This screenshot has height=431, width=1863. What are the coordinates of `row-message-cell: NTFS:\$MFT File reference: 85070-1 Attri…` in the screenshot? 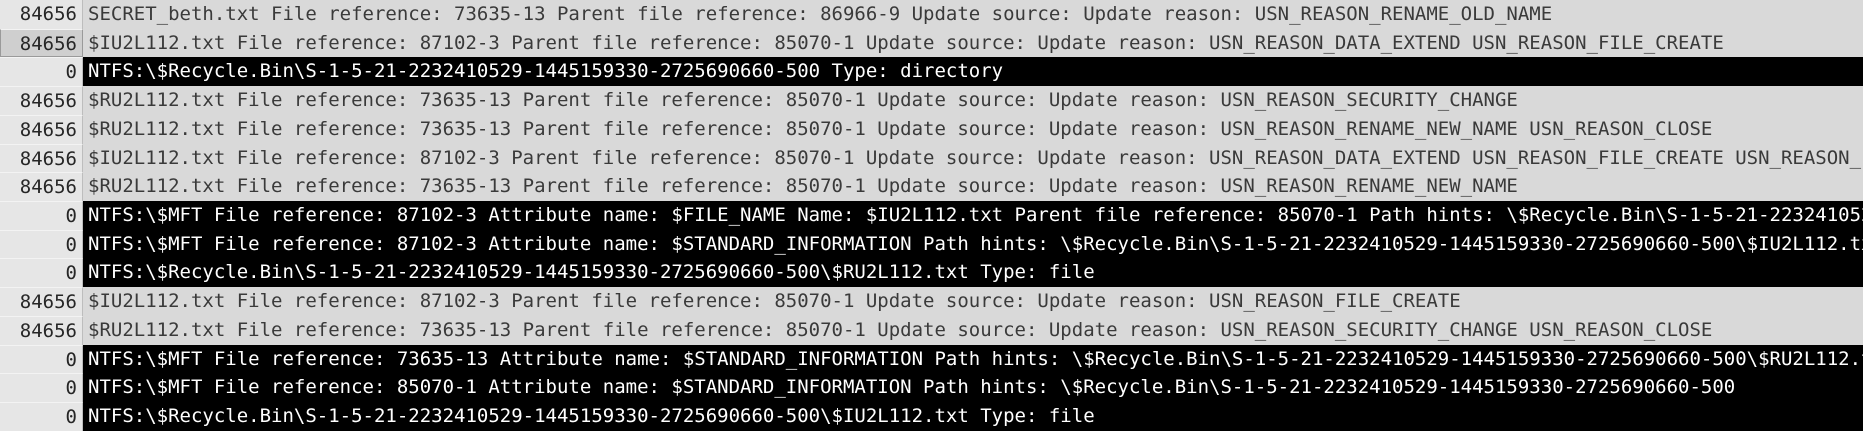 It's located at (973, 388).